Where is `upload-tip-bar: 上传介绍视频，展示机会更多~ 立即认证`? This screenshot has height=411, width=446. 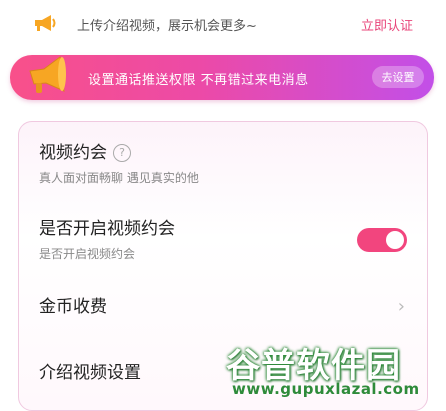
upload-tip-bar: 上传介绍视频，展示机会更多~ 立即认证 is located at coordinates (223, 24).